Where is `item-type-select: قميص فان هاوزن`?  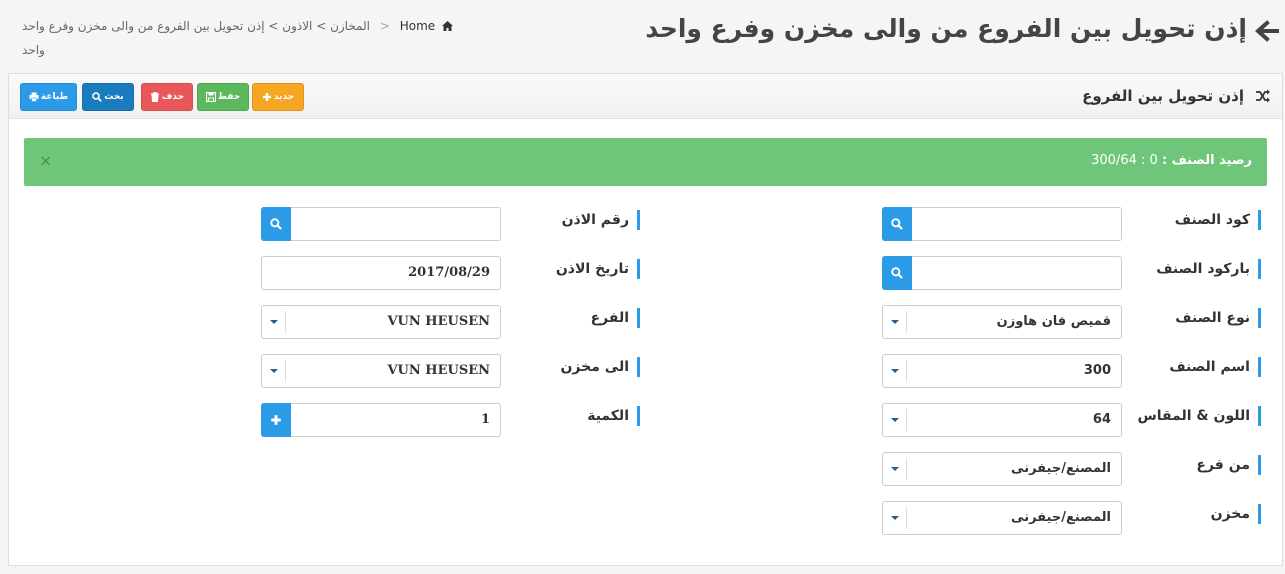
item-type-select: قميص فان هاوزن is located at coordinates (1002, 322).